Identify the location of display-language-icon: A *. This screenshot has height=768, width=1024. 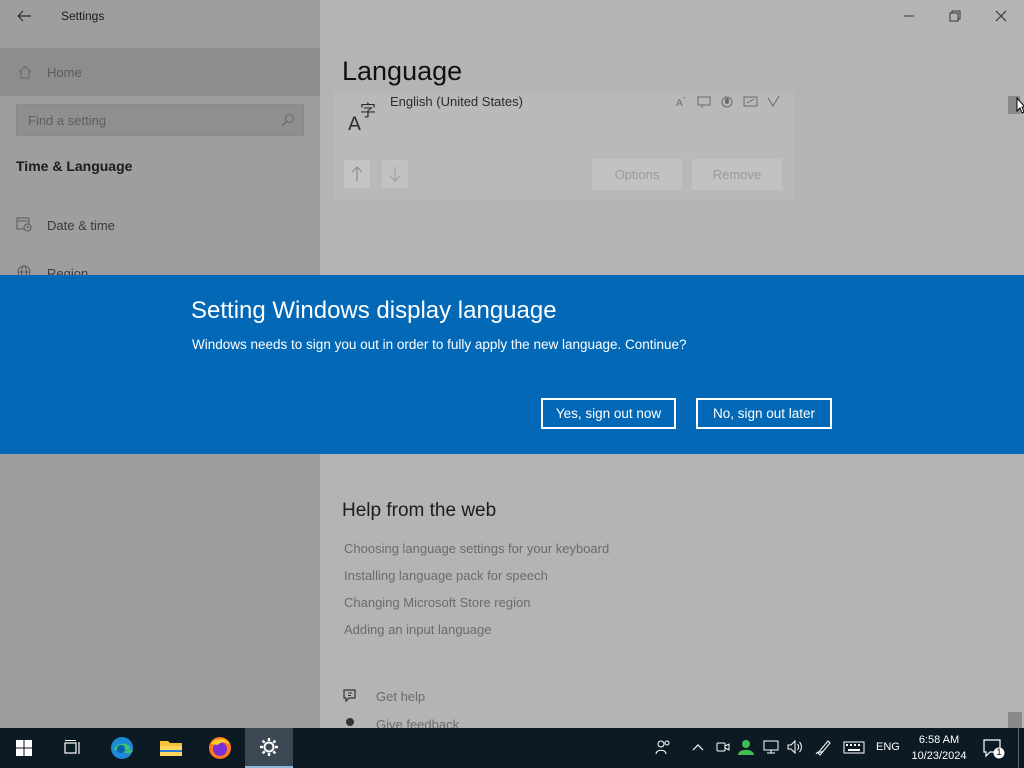
(681, 103).